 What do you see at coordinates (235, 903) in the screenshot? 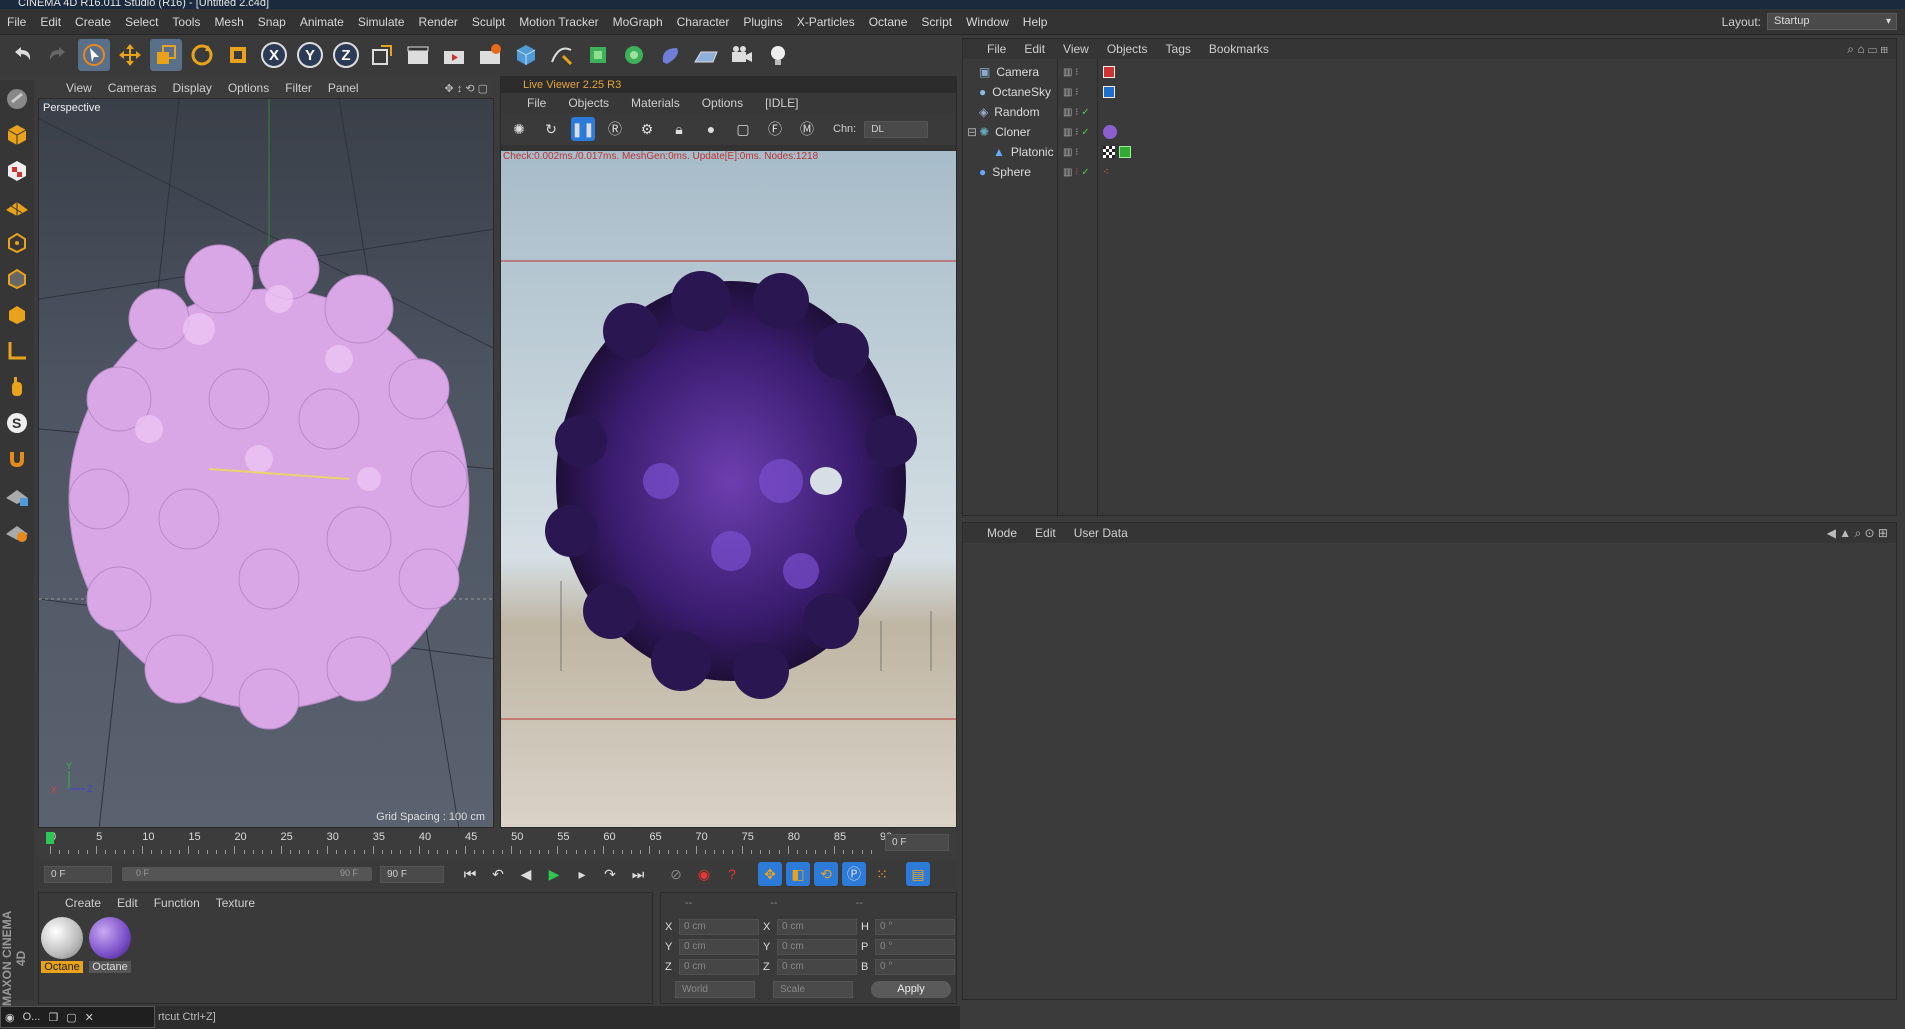
I see `materials-menu-texture: Texture` at bounding box center [235, 903].